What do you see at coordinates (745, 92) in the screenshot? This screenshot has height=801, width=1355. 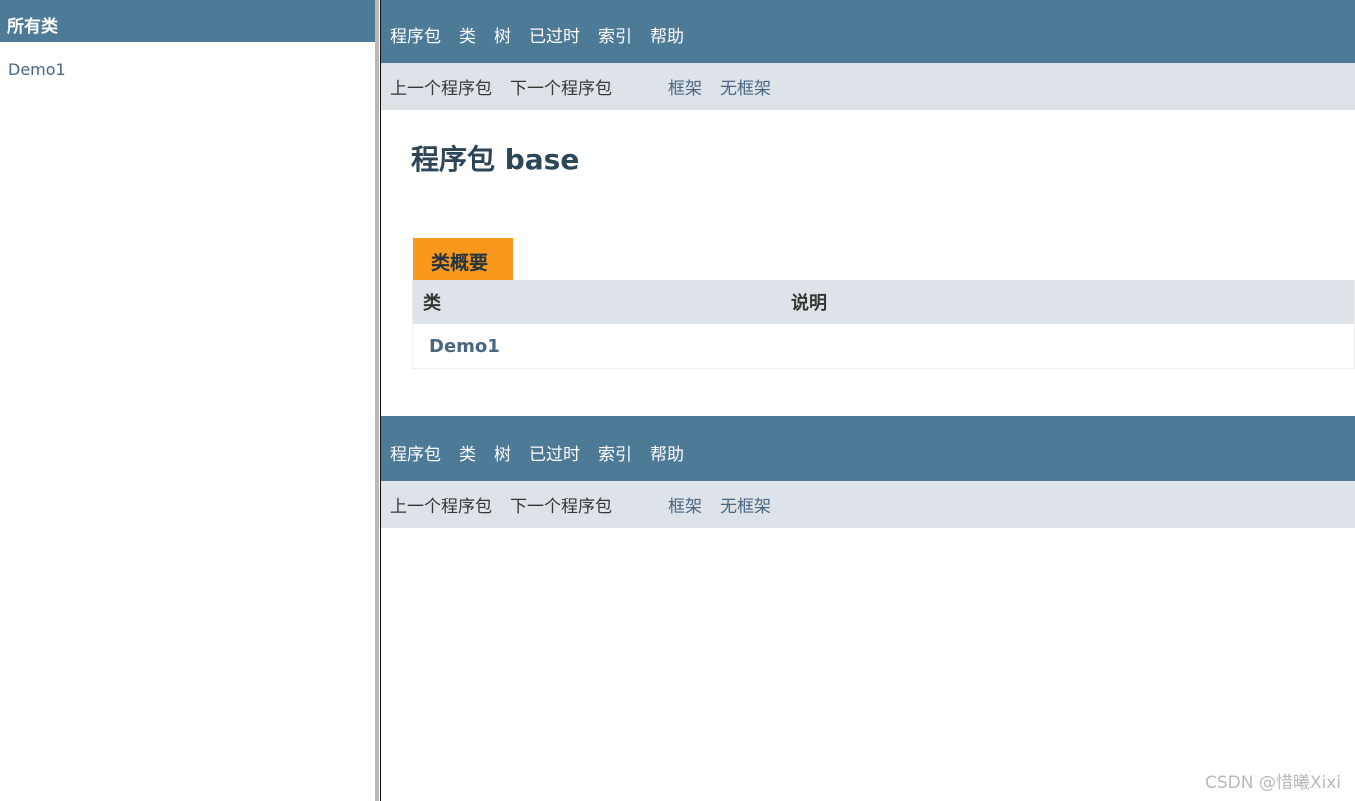 I see `no-frames-link: 无框架` at bounding box center [745, 92].